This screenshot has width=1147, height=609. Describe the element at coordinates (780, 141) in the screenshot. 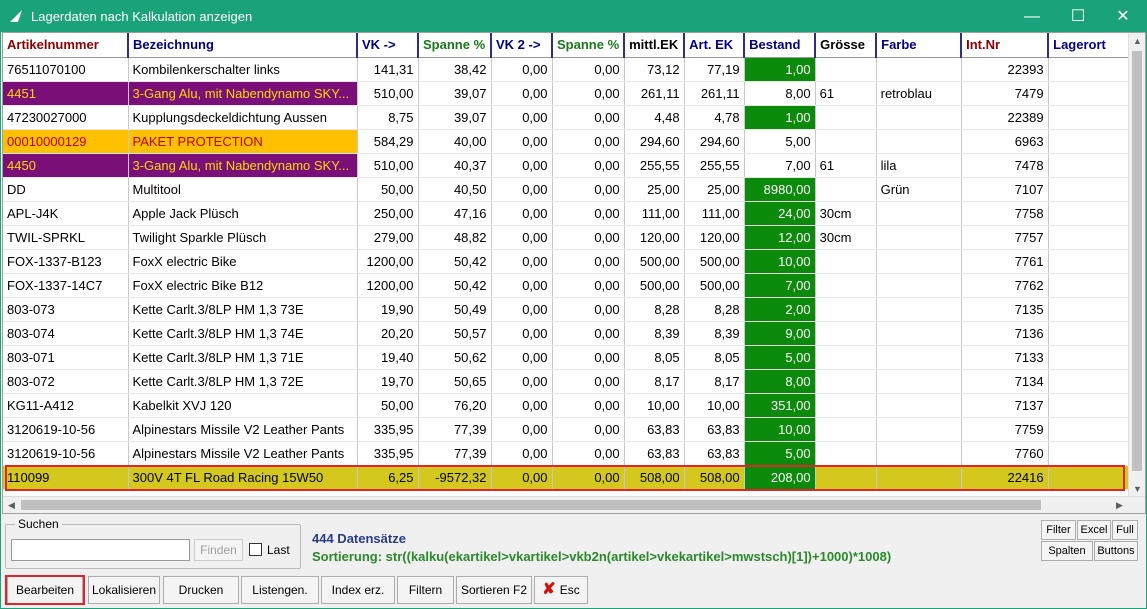

I see `table-cell: 5,00` at that location.